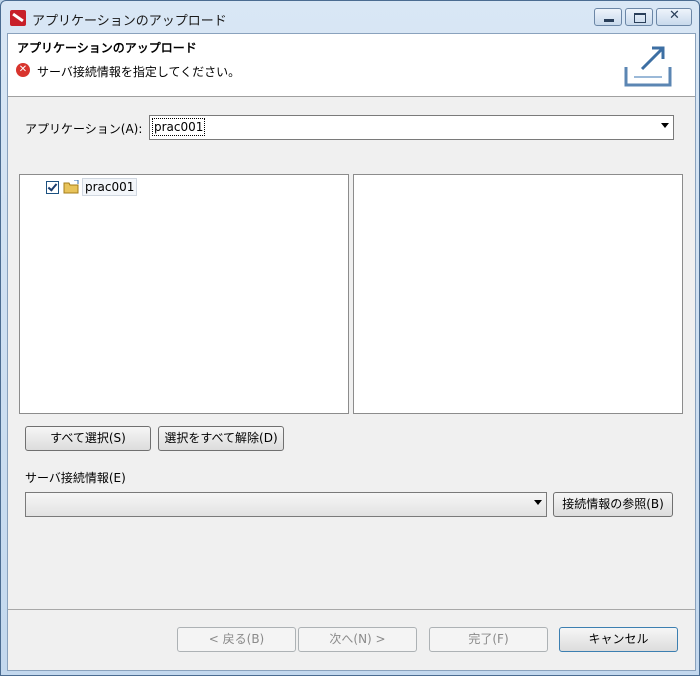 Image resolution: width=700 pixels, height=676 pixels. Describe the element at coordinates (107, 48) in the screenshot. I see `banner-title: アプリケーションのアップロード` at that location.